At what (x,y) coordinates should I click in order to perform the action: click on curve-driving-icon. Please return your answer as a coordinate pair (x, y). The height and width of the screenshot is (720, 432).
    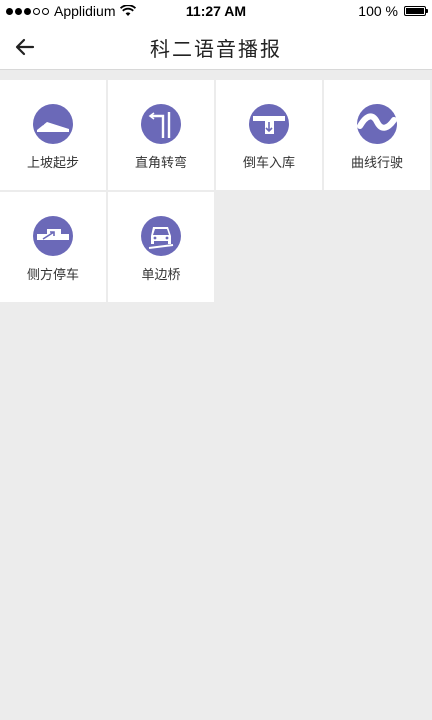
    Looking at the image, I should click on (377, 124).